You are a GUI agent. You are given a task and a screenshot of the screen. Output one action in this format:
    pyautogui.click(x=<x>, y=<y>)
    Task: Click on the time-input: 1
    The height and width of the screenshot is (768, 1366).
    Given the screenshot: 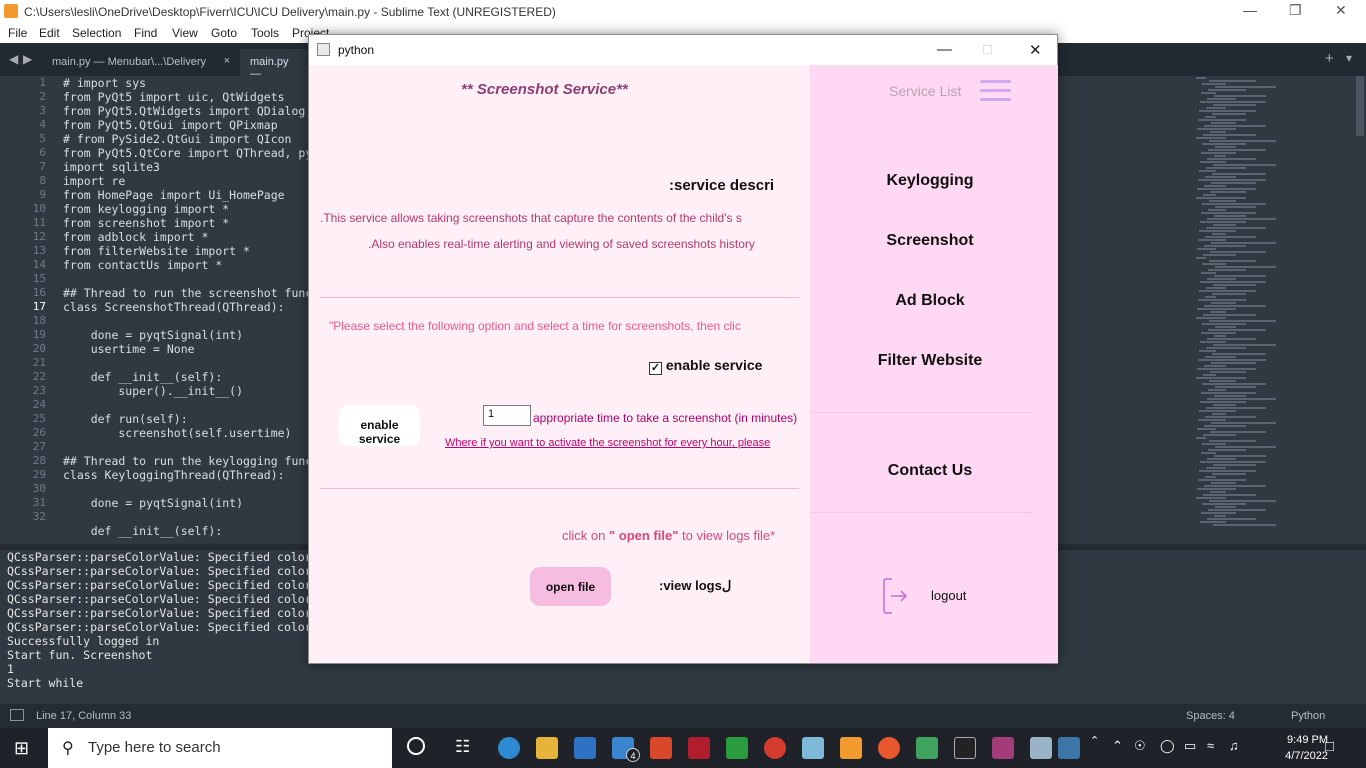 What is the action you would take?
    pyautogui.click(x=507, y=415)
    